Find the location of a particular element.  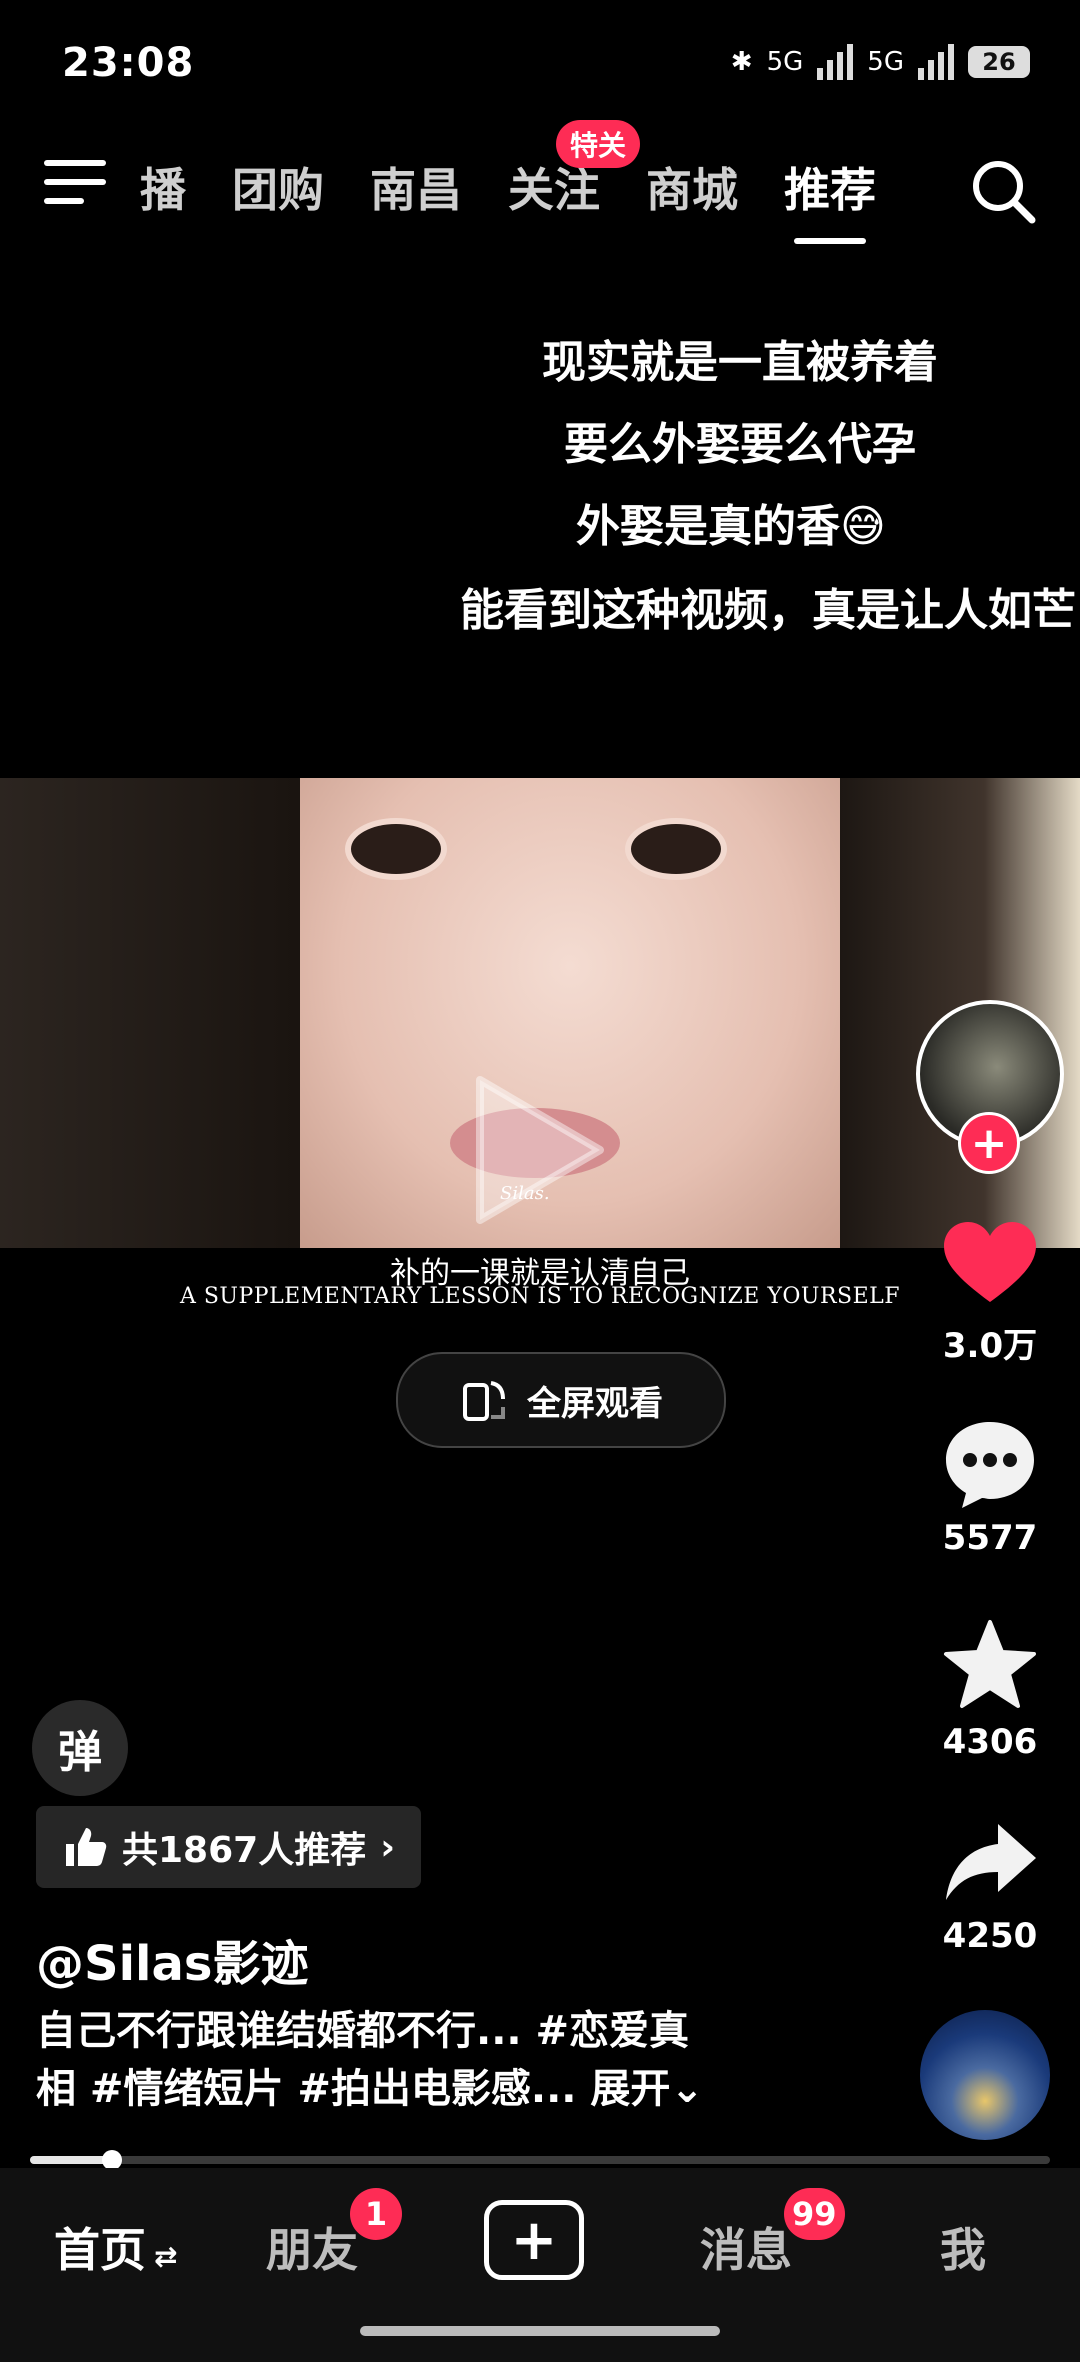

top-nav: 播 团购 南昌 关注 特关 商城 推荐 is located at coordinates (540, 184).